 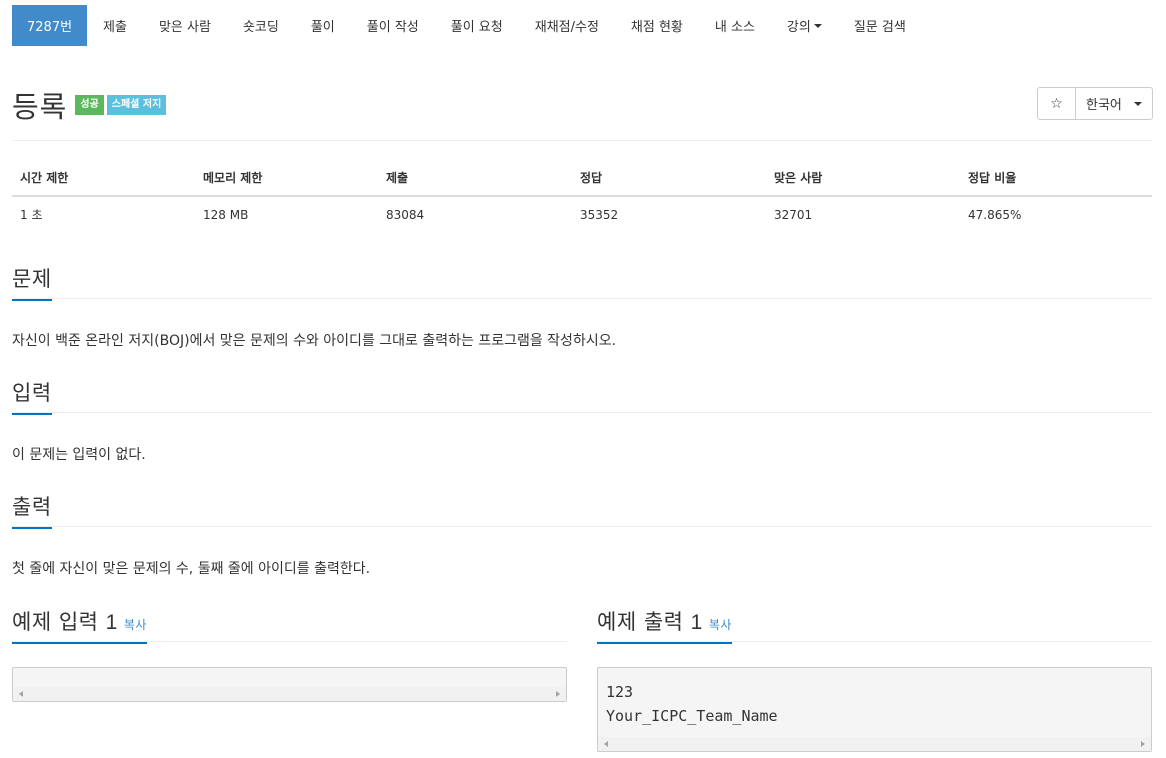 I want to click on submissions-value: 83084, so click(x=405, y=214).